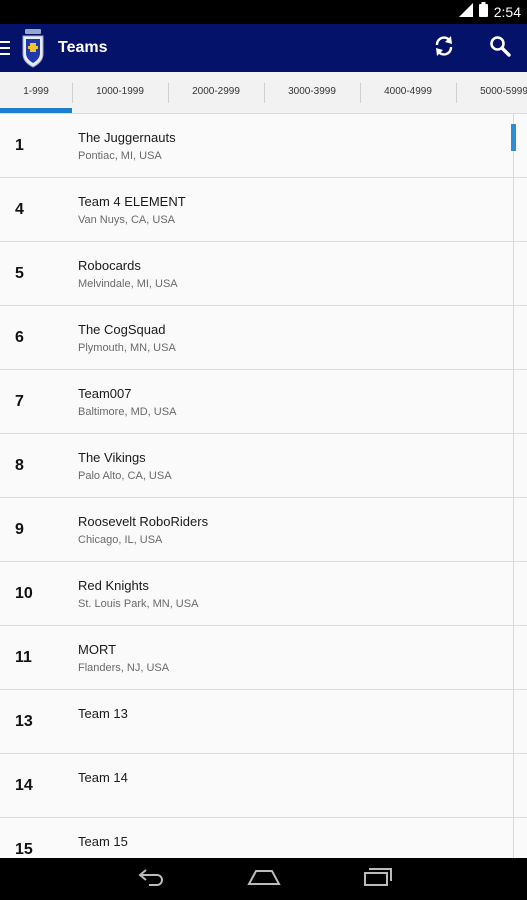 This screenshot has width=527, height=900. I want to click on team-row: 5 Robocards Melvindale, MI, USA, so click(263, 274).